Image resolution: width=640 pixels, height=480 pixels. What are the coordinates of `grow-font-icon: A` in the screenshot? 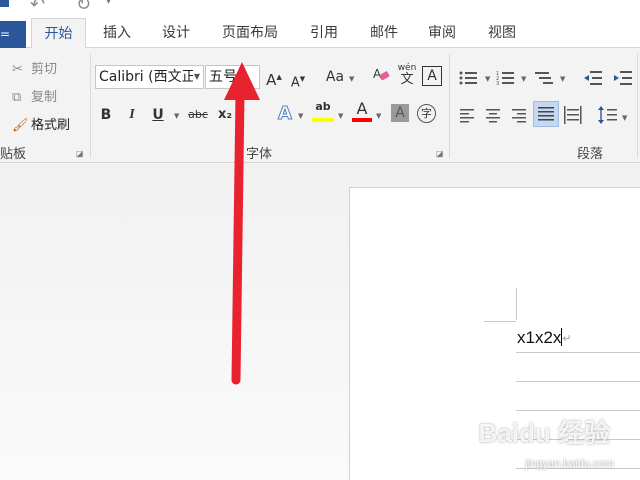 It's located at (271, 80).